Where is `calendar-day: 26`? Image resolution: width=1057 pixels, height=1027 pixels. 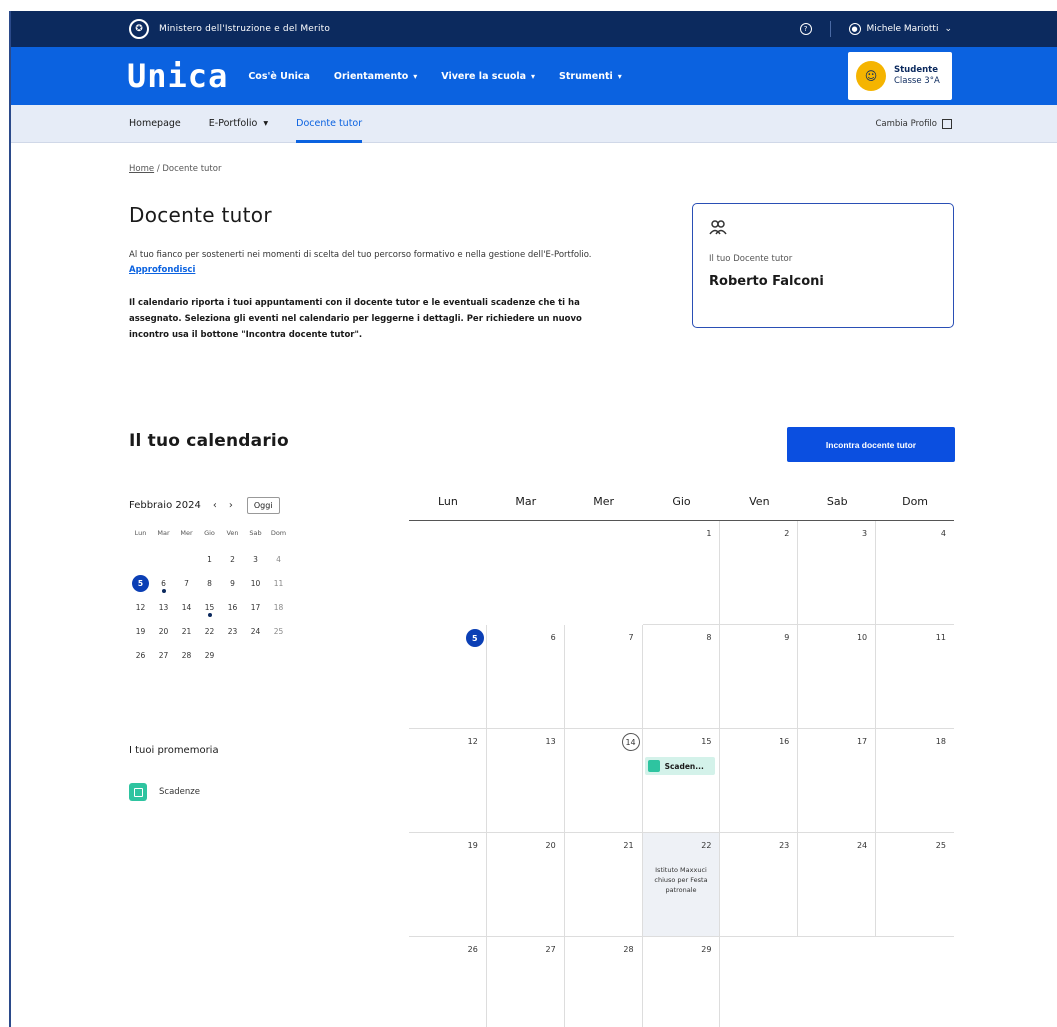
calendar-day: 26 is located at coordinates (448, 982).